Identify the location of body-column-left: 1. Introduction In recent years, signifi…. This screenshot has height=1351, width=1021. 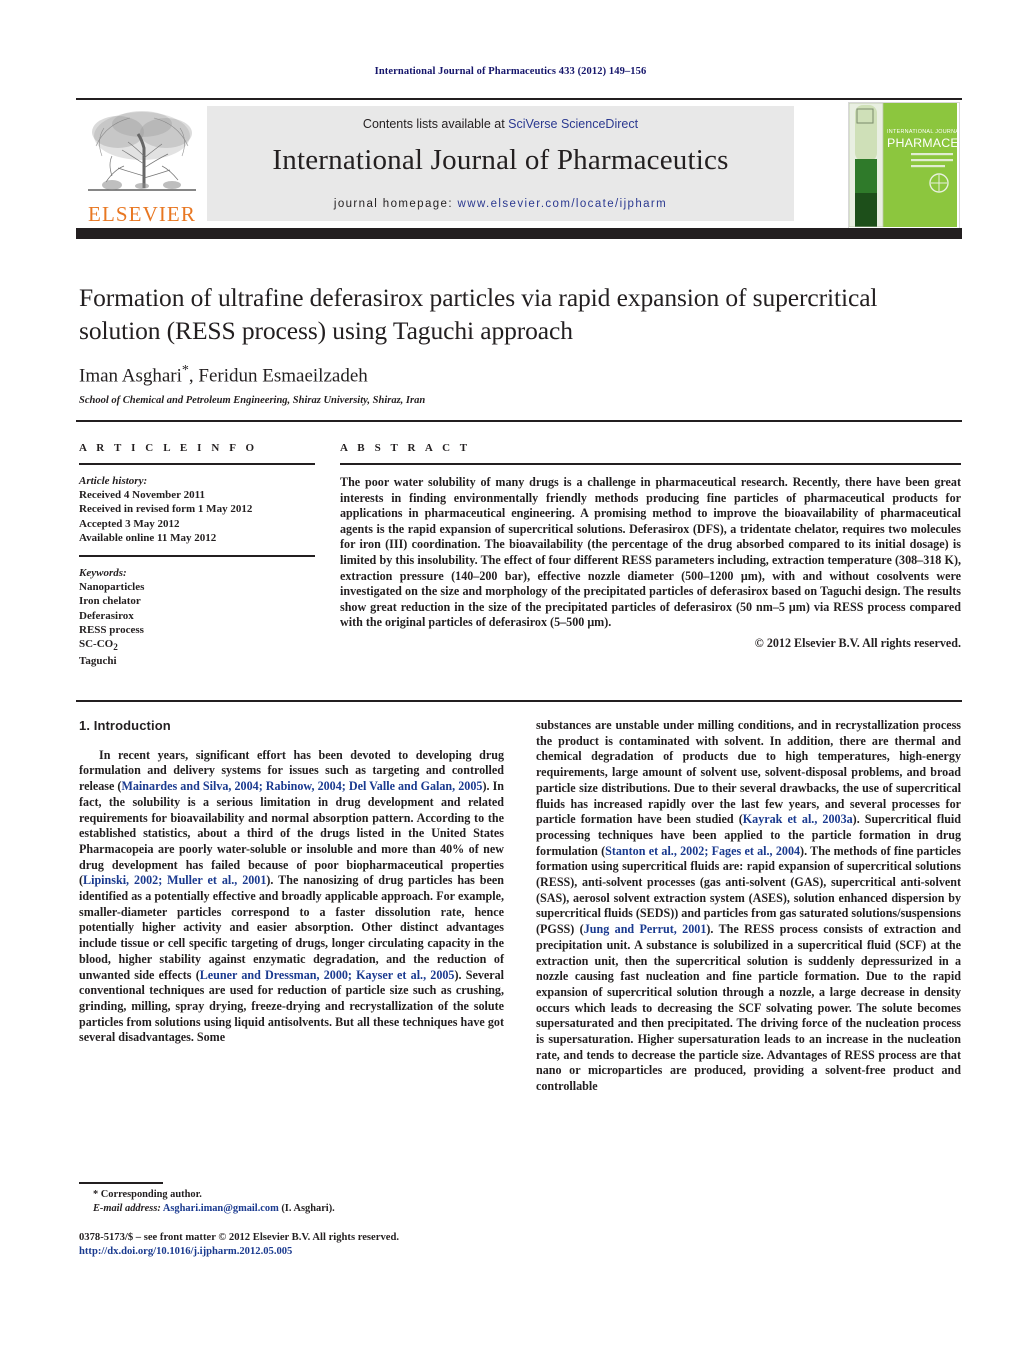
(291, 882).